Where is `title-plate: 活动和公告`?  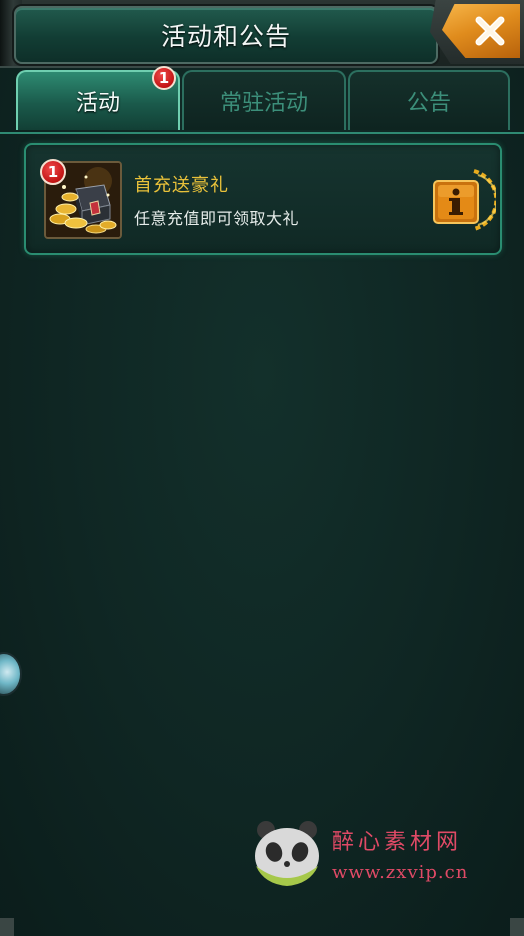 title-plate: 活动和公告 is located at coordinates (226, 35).